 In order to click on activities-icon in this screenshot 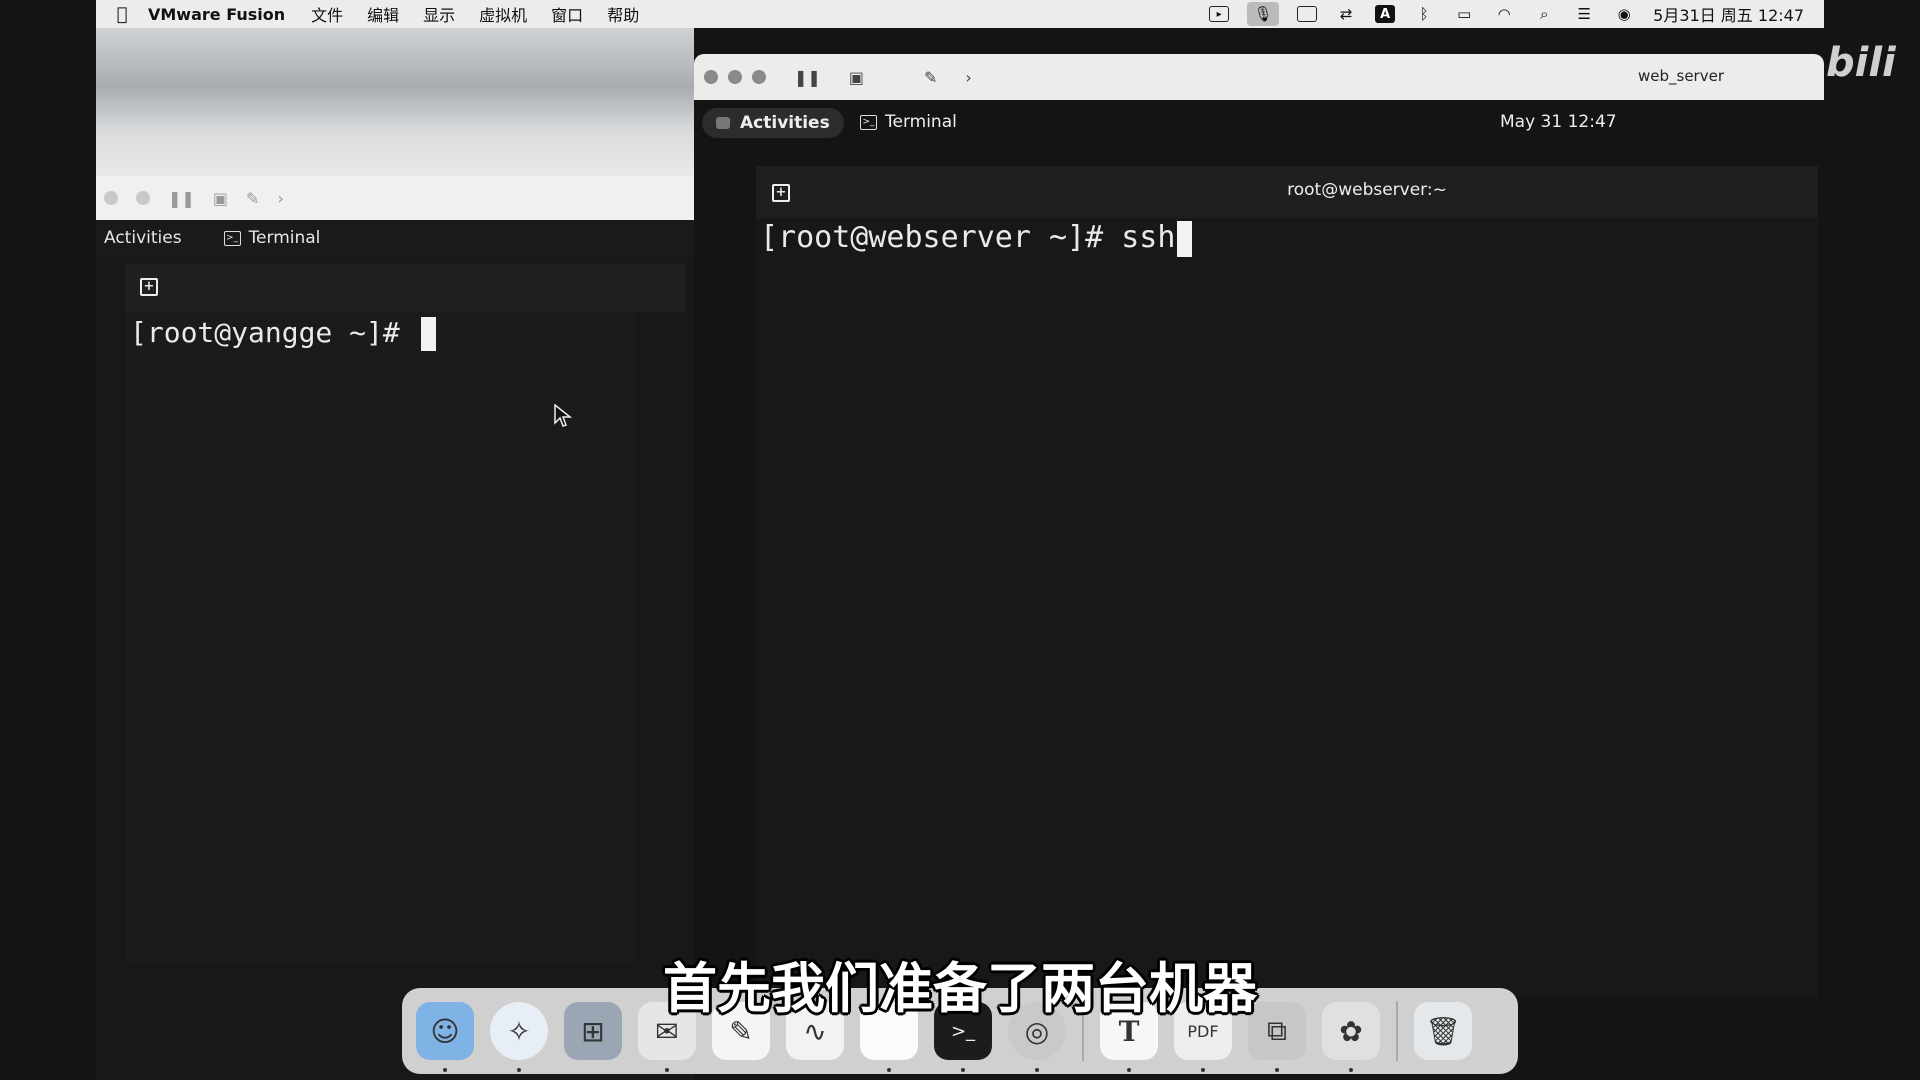, I will do `click(723, 123)`.